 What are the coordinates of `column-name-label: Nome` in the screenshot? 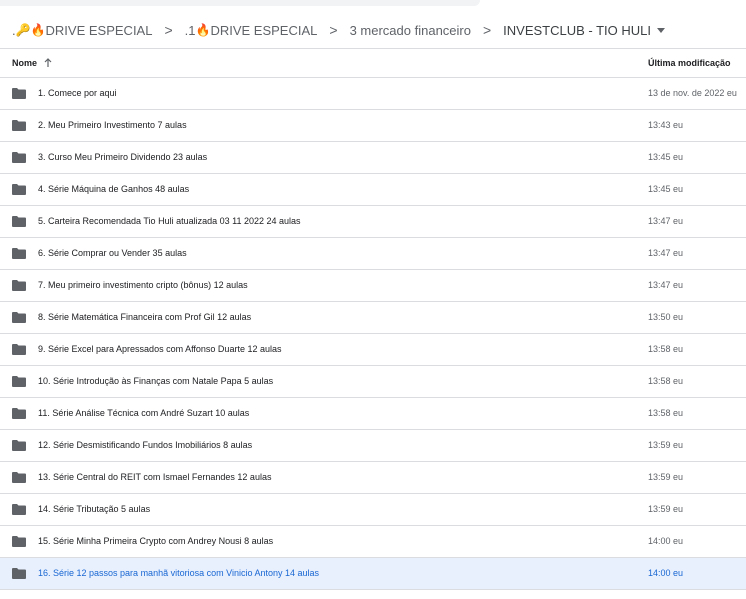 It's located at (25, 63).